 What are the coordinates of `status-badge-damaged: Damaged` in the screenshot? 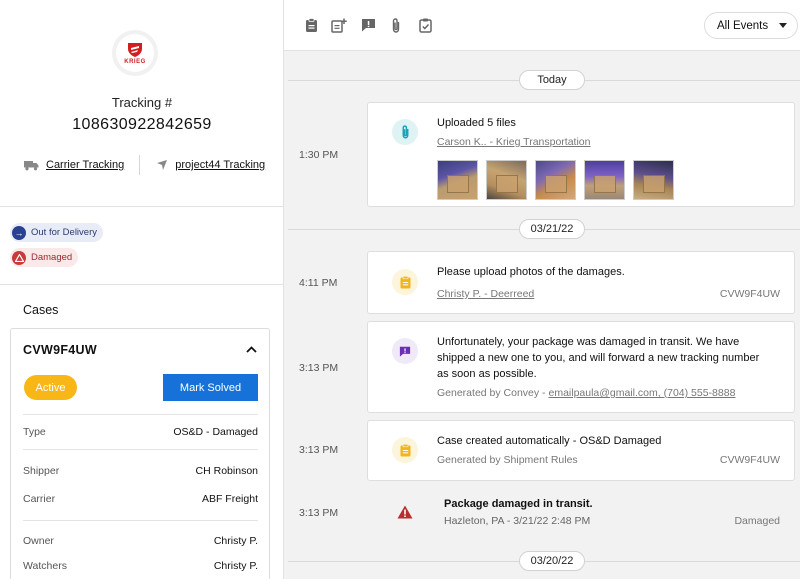 It's located at (44, 257).